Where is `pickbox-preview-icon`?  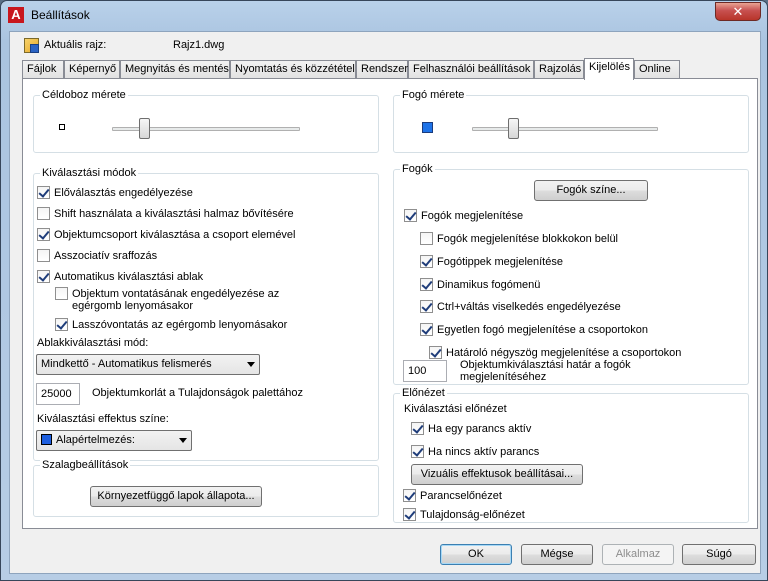 pickbox-preview-icon is located at coordinates (62, 127).